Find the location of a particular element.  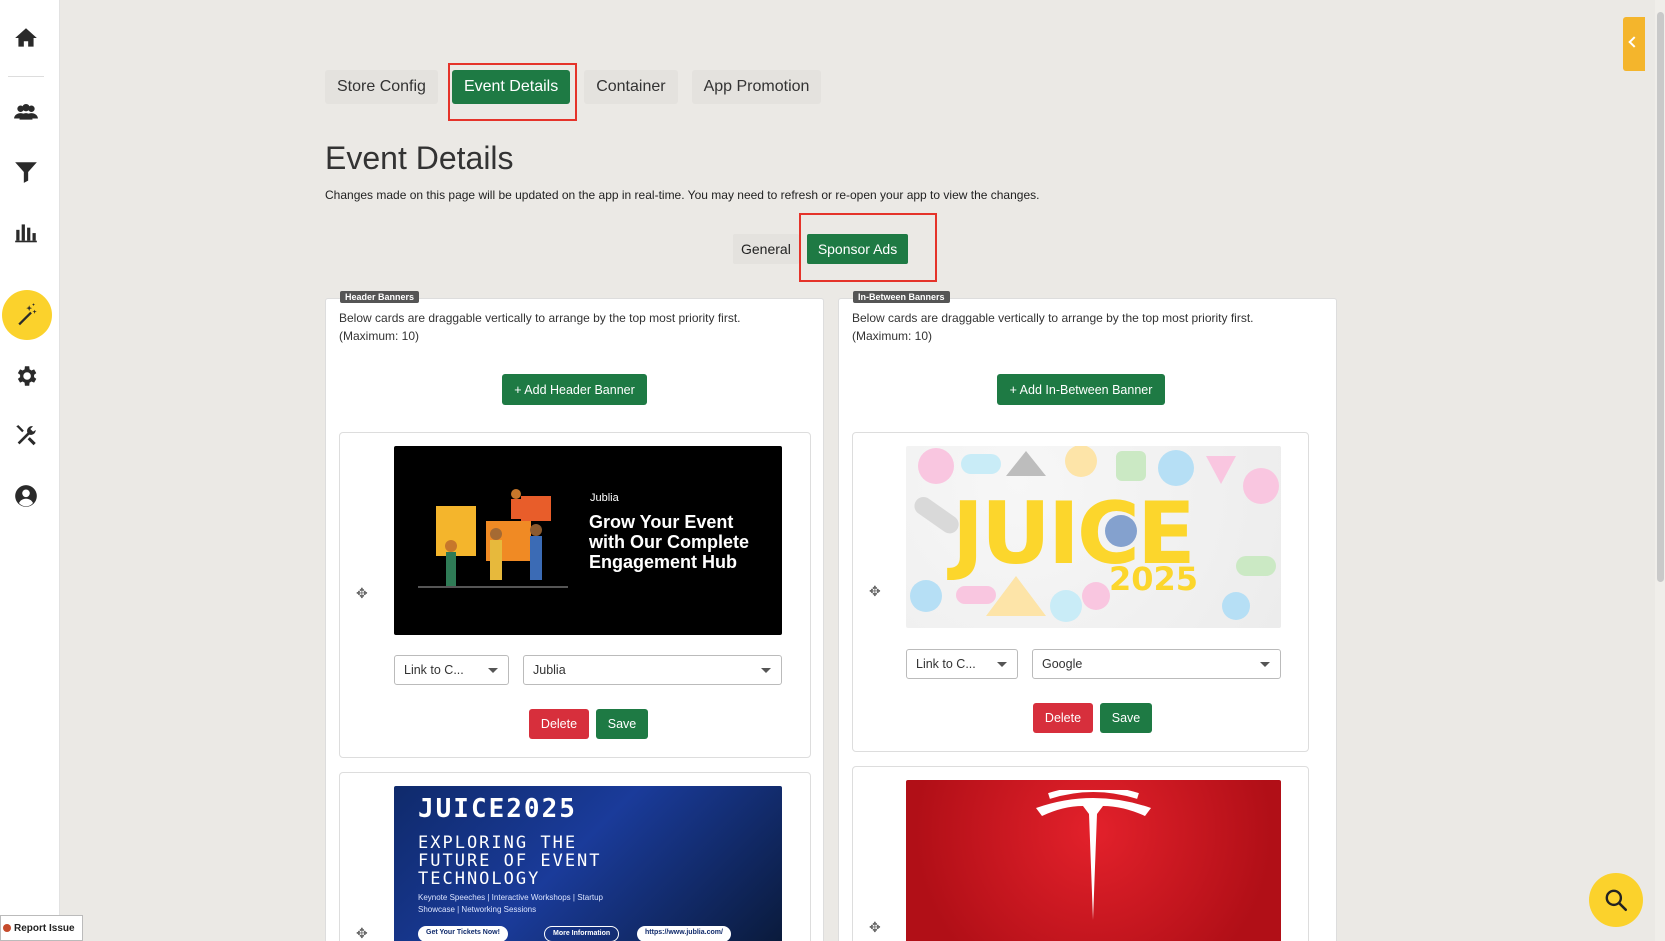

header-banners-label: Header Banners is located at coordinates (380, 297).